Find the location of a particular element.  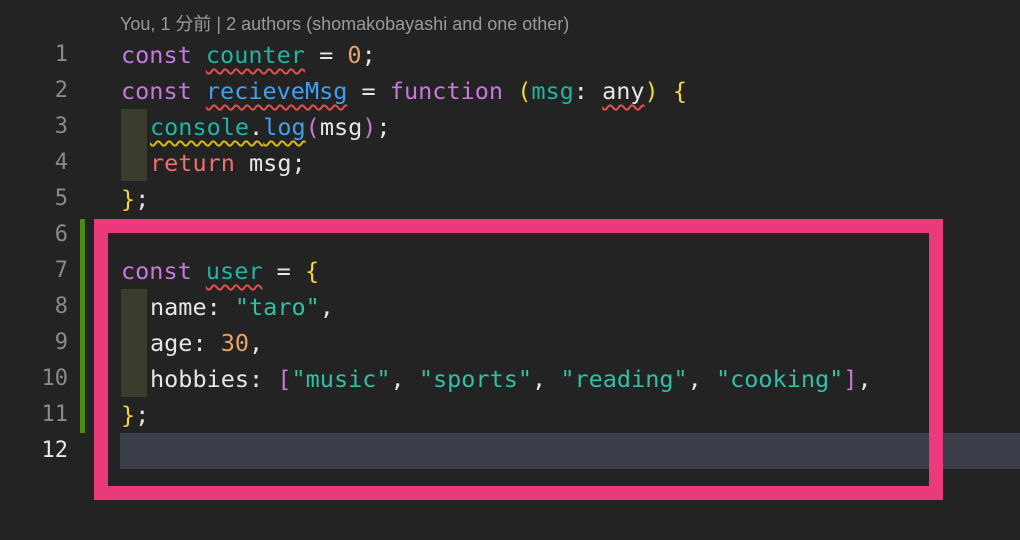

param-msg: msg is located at coordinates (552, 91).